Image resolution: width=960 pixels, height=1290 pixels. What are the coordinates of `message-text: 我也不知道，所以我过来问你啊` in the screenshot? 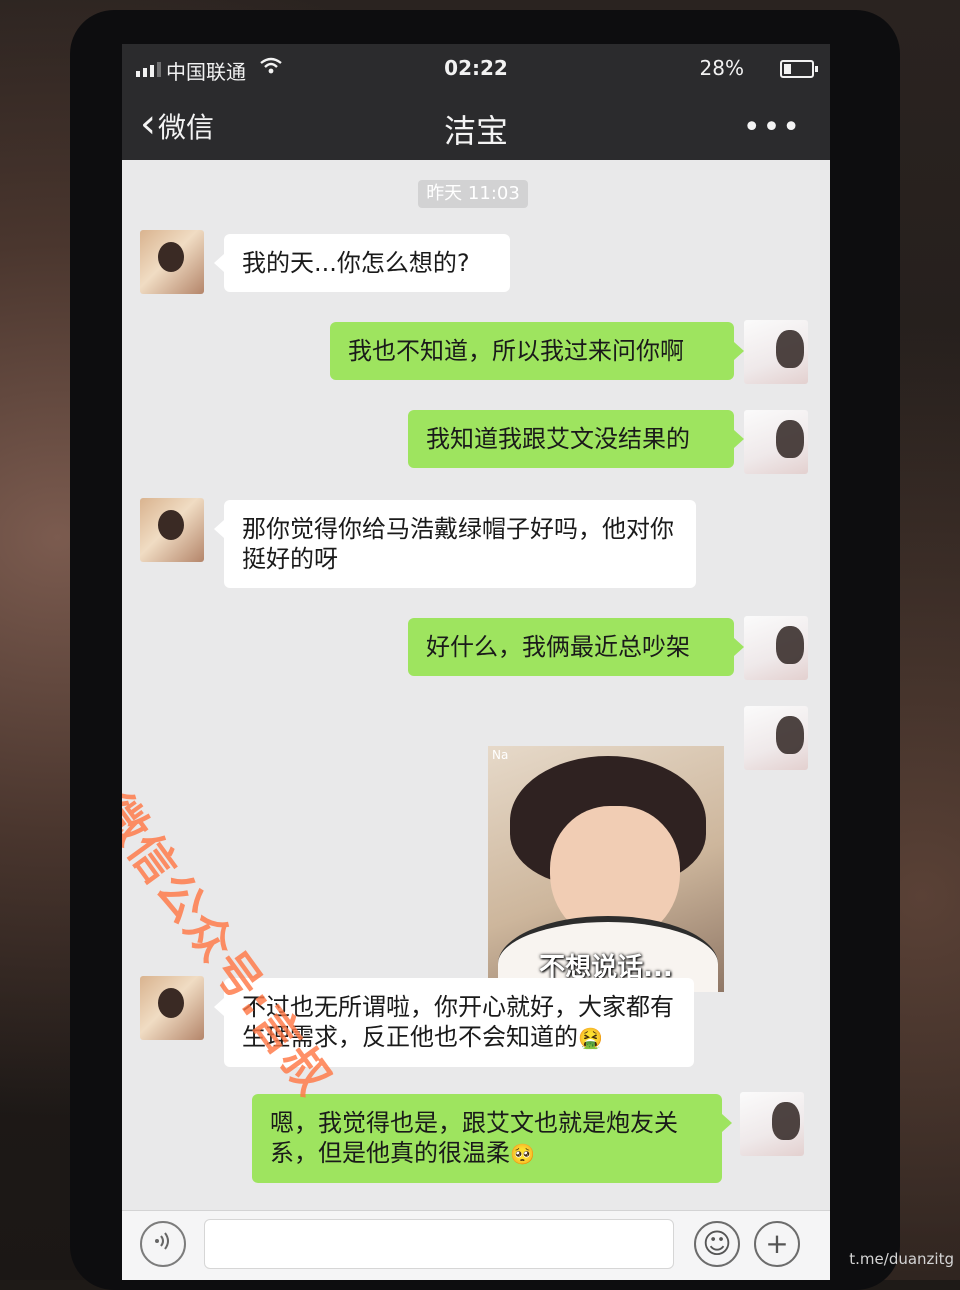 It's located at (516, 351).